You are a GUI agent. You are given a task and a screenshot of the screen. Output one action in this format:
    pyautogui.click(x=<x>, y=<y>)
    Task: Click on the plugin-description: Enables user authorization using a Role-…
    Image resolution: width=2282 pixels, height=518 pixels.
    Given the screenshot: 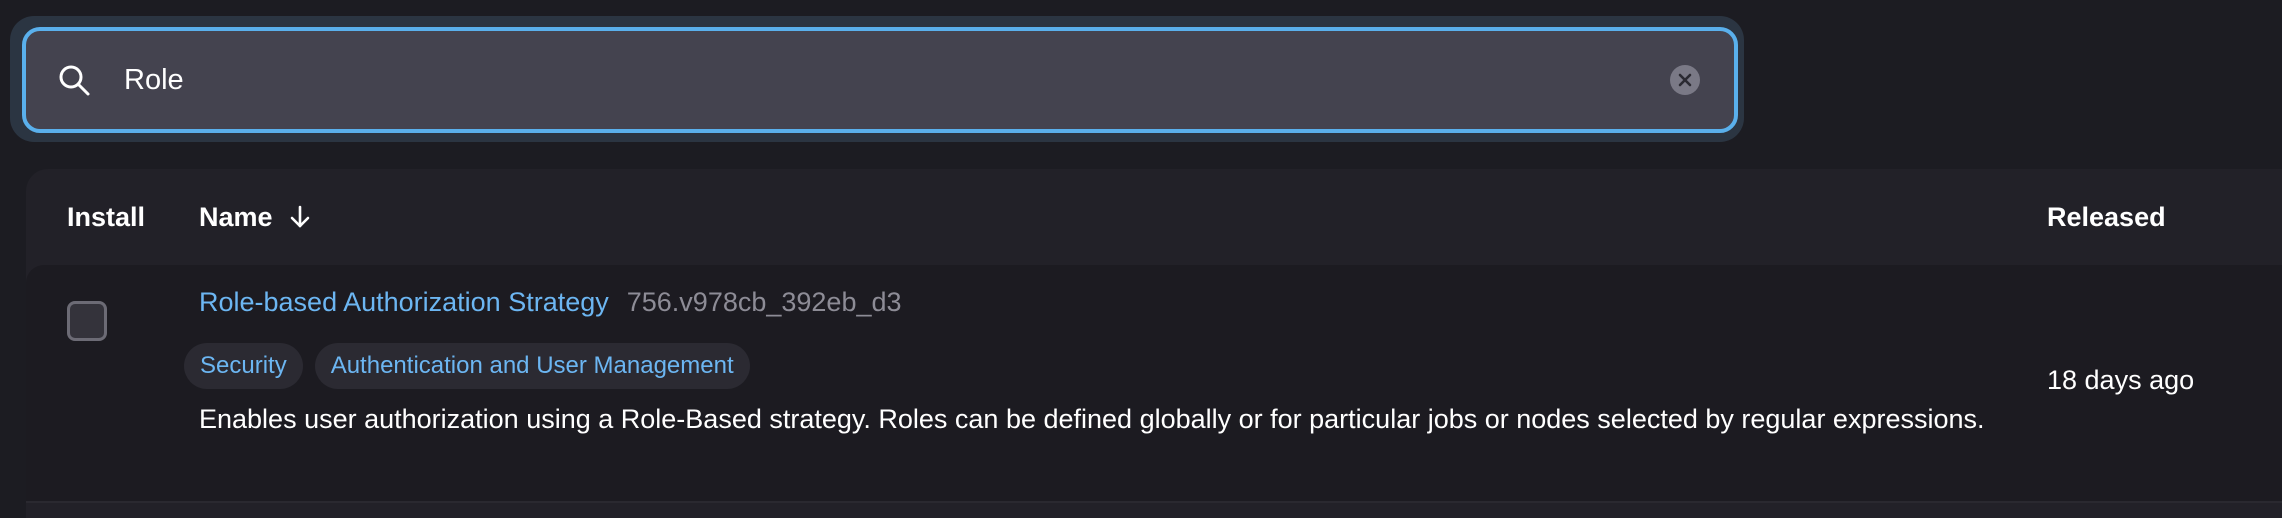 What is the action you would take?
    pyautogui.click(x=1092, y=419)
    